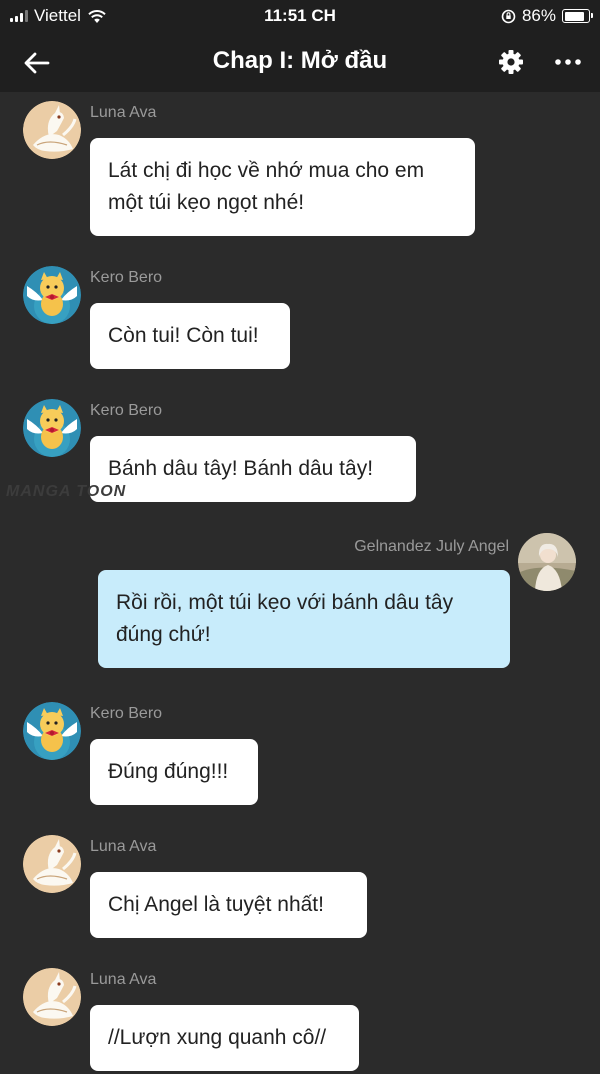 This screenshot has height=1074, width=600. I want to click on chat-message: Luna Ava //Lượn xung quanh cô//, so click(300, 1021).